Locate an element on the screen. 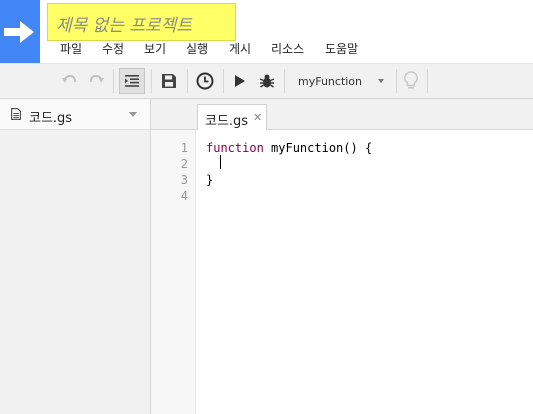 Image resolution: width=533 pixels, height=414 pixels. editor-tab: 코드.gs ✕ is located at coordinates (232, 117).